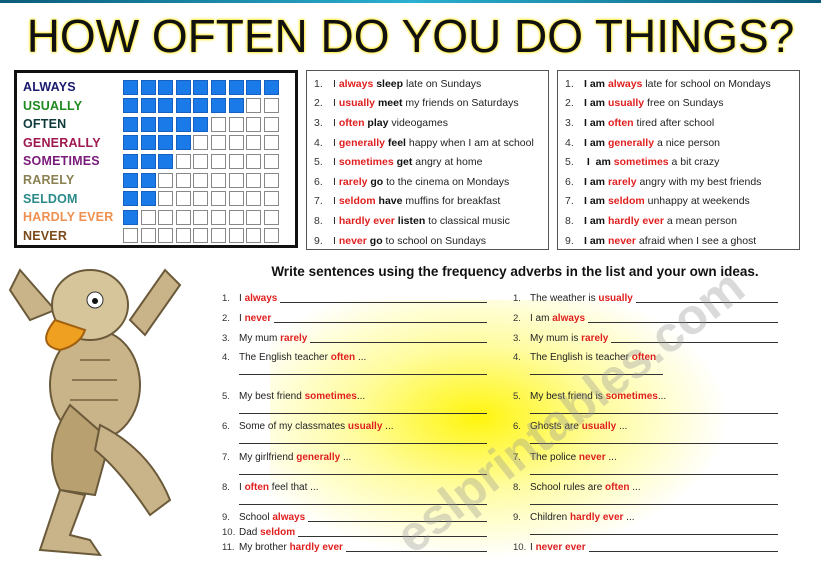 Image resolution: width=821 pixels, height=581 pixels. Describe the element at coordinates (291, 547) in the screenshot. I see `exercise-prompt: My brother hardly ever` at that location.